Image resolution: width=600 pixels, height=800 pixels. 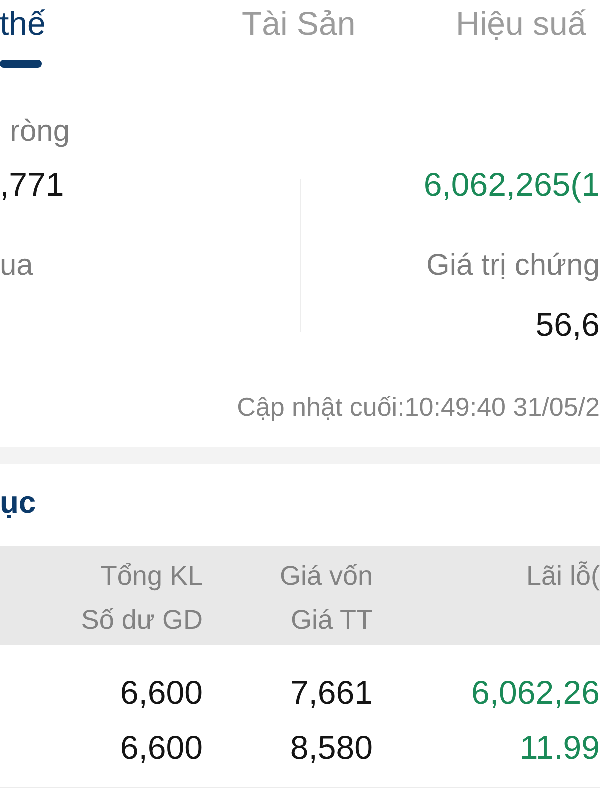 What do you see at coordinates (331, 693) in the screenshot?
I see `table-cell-text: 7,661` at bounding box center [331, 693].